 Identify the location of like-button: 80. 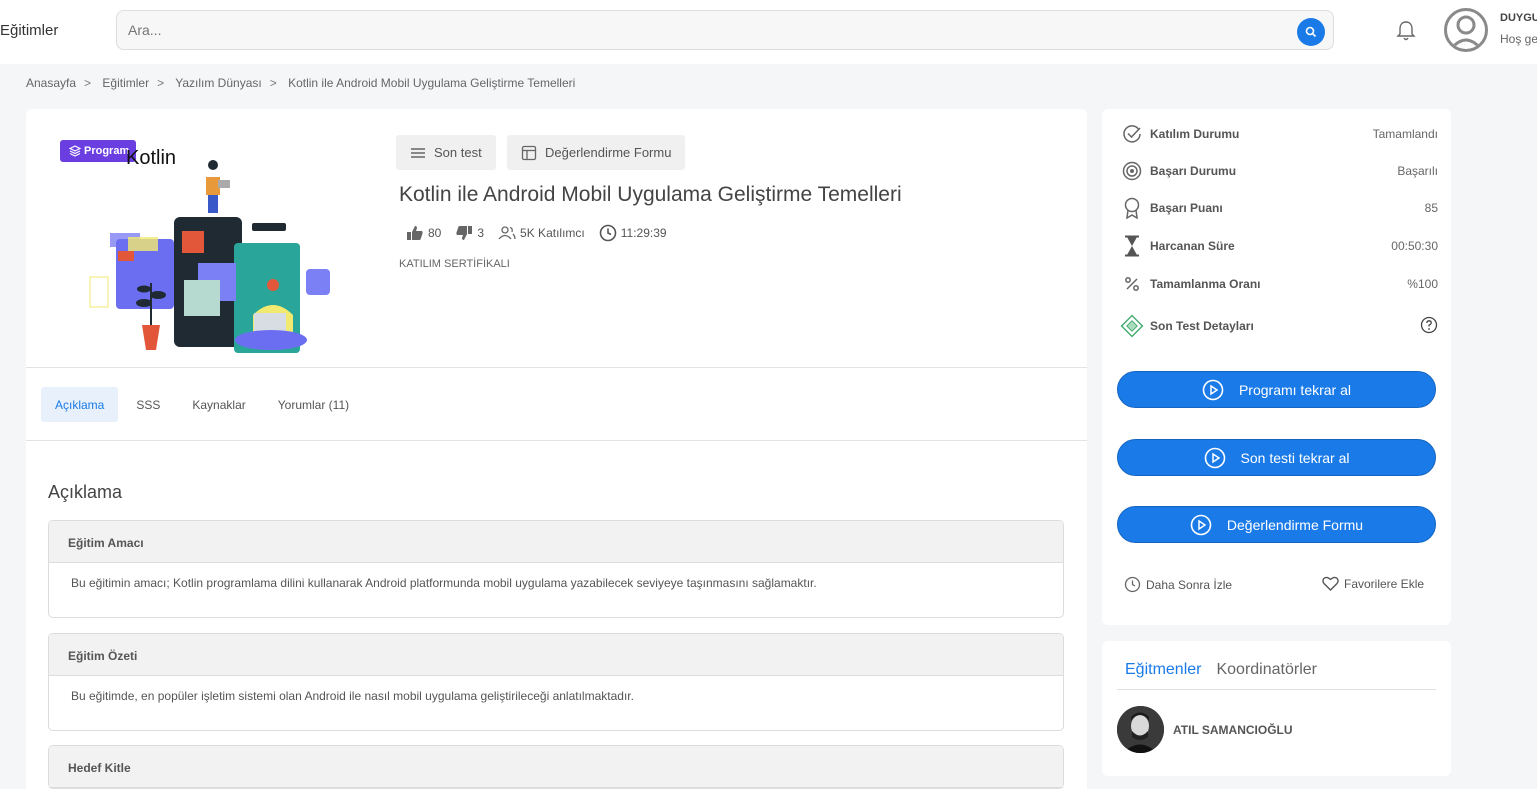
(423, 233).